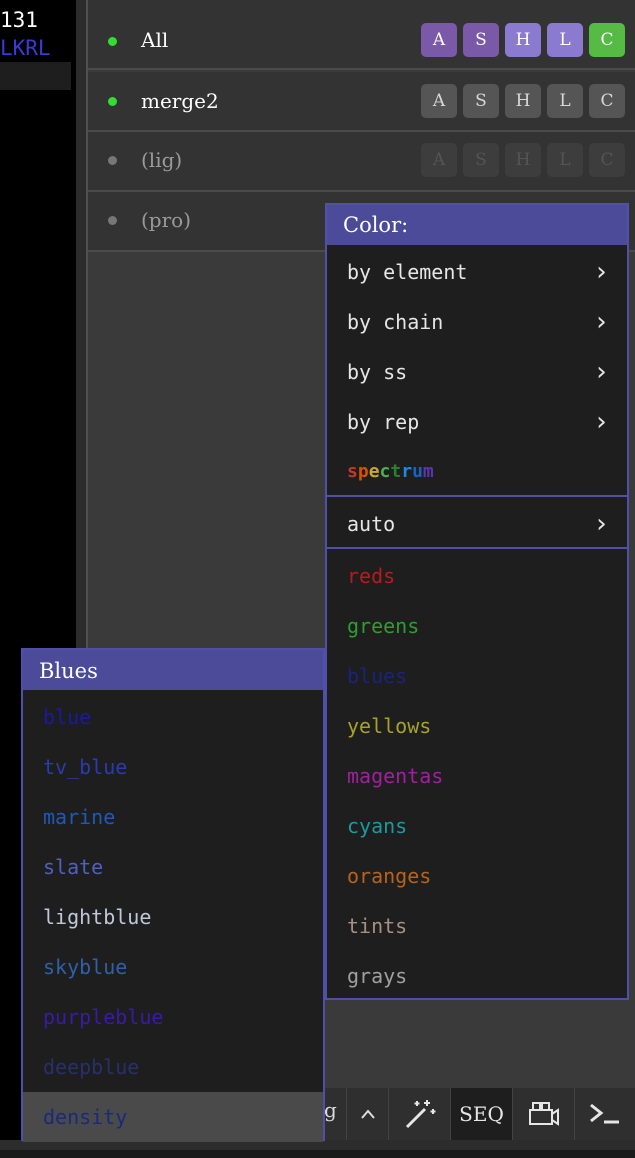  I want to click on bottom-edge, so click(317, 1154).